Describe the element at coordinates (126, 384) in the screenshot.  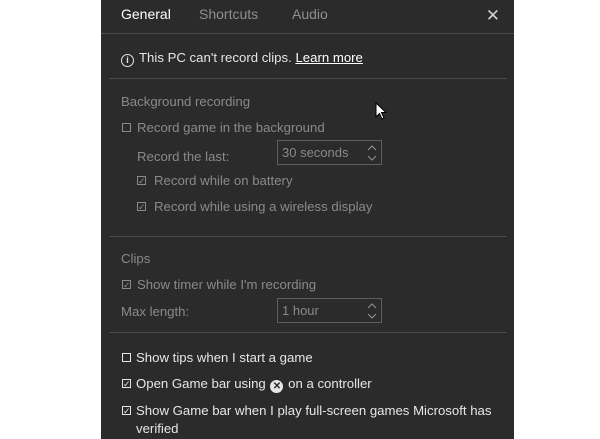
I see `open-game-bar-checkbox: ✓` at that location.